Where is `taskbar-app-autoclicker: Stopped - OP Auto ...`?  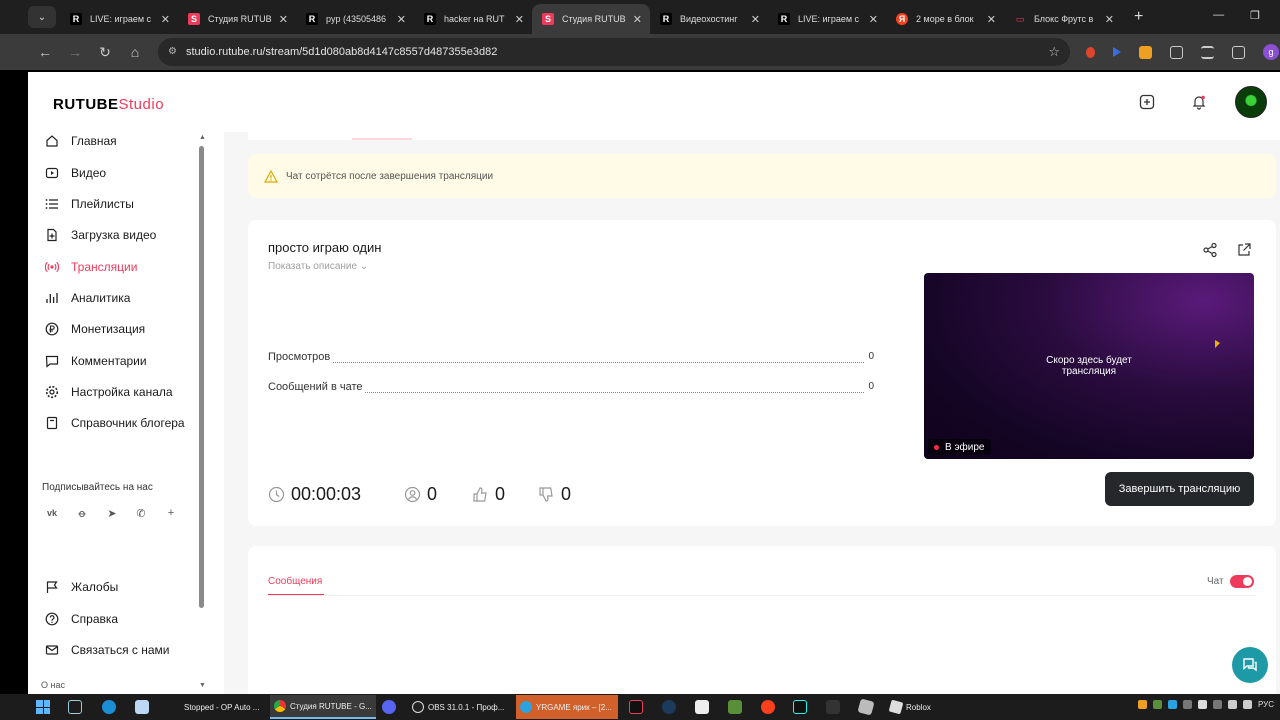
taskbar-app-autoclicker: Stopped - OP Auto ... is located at coordinates (223, 707).